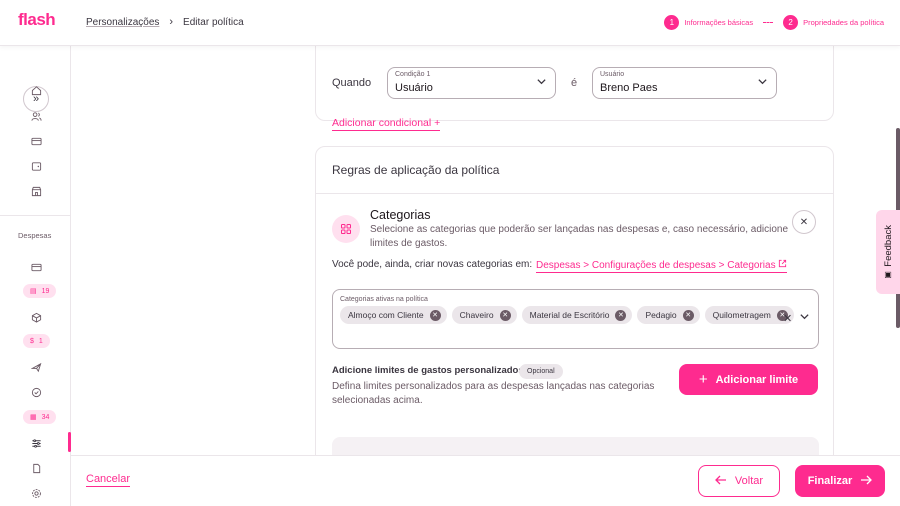  What do you see at coordinates (400, 215) in the screenshot?
I see `categories-title: Categorias` at bounding box center [400, 215].